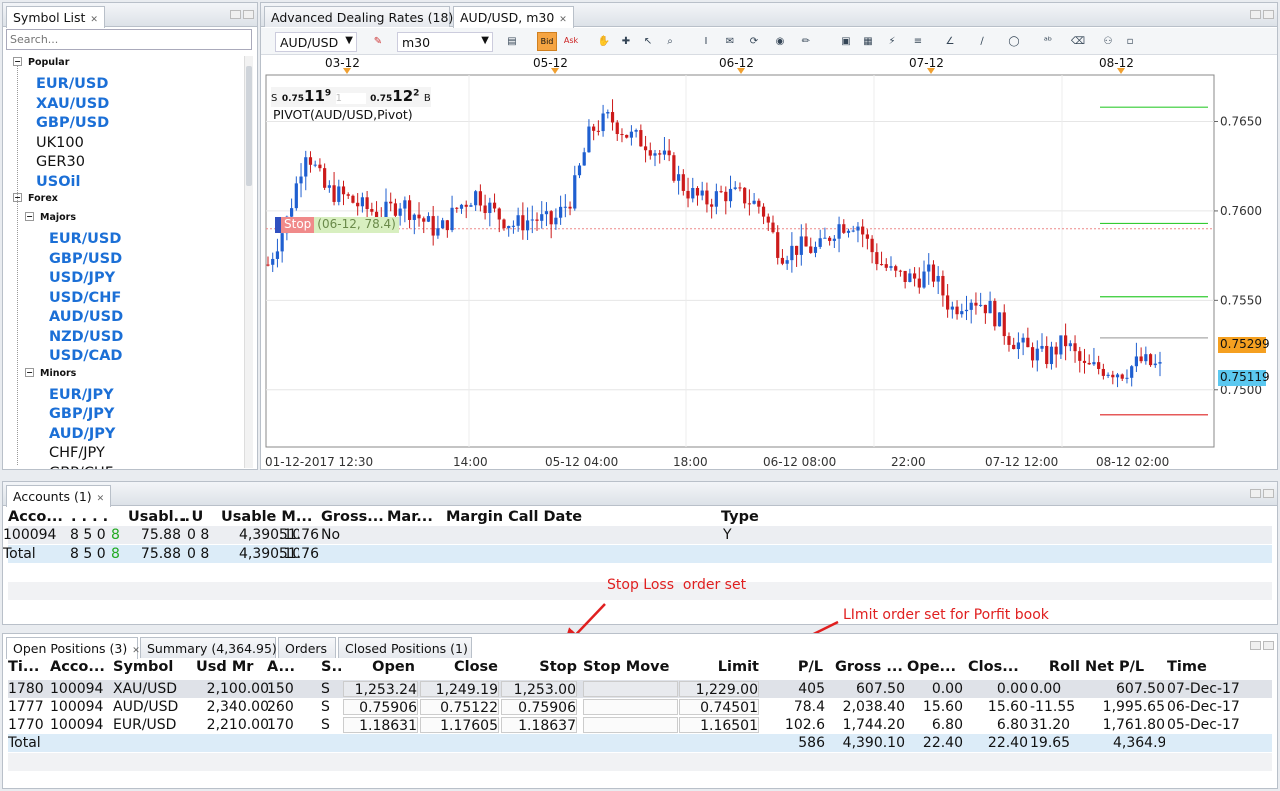  I want to click on image-icon: ▣, so click(846, 42).